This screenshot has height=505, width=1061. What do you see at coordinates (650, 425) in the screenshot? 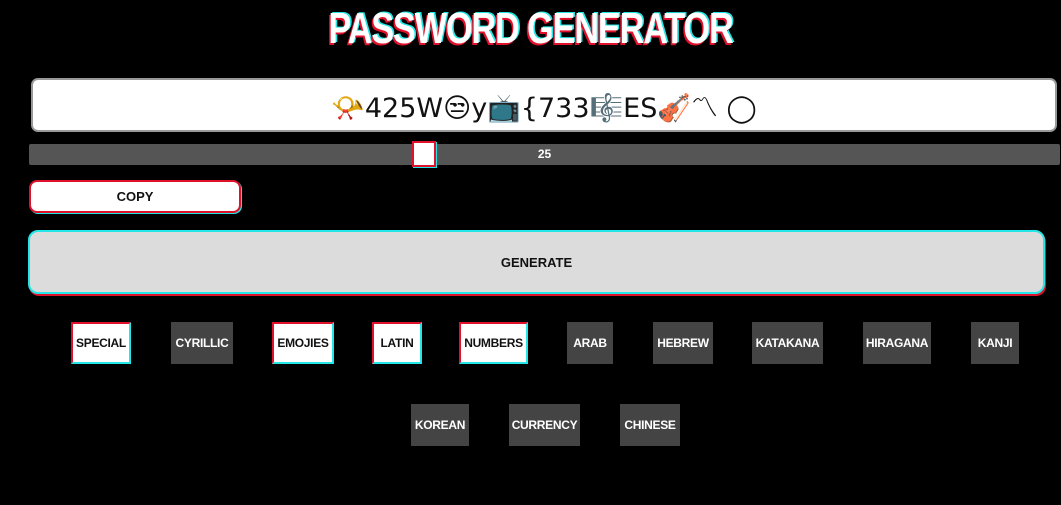
I see `option-chinese: CHINESE` at bounding box center [650, 425].